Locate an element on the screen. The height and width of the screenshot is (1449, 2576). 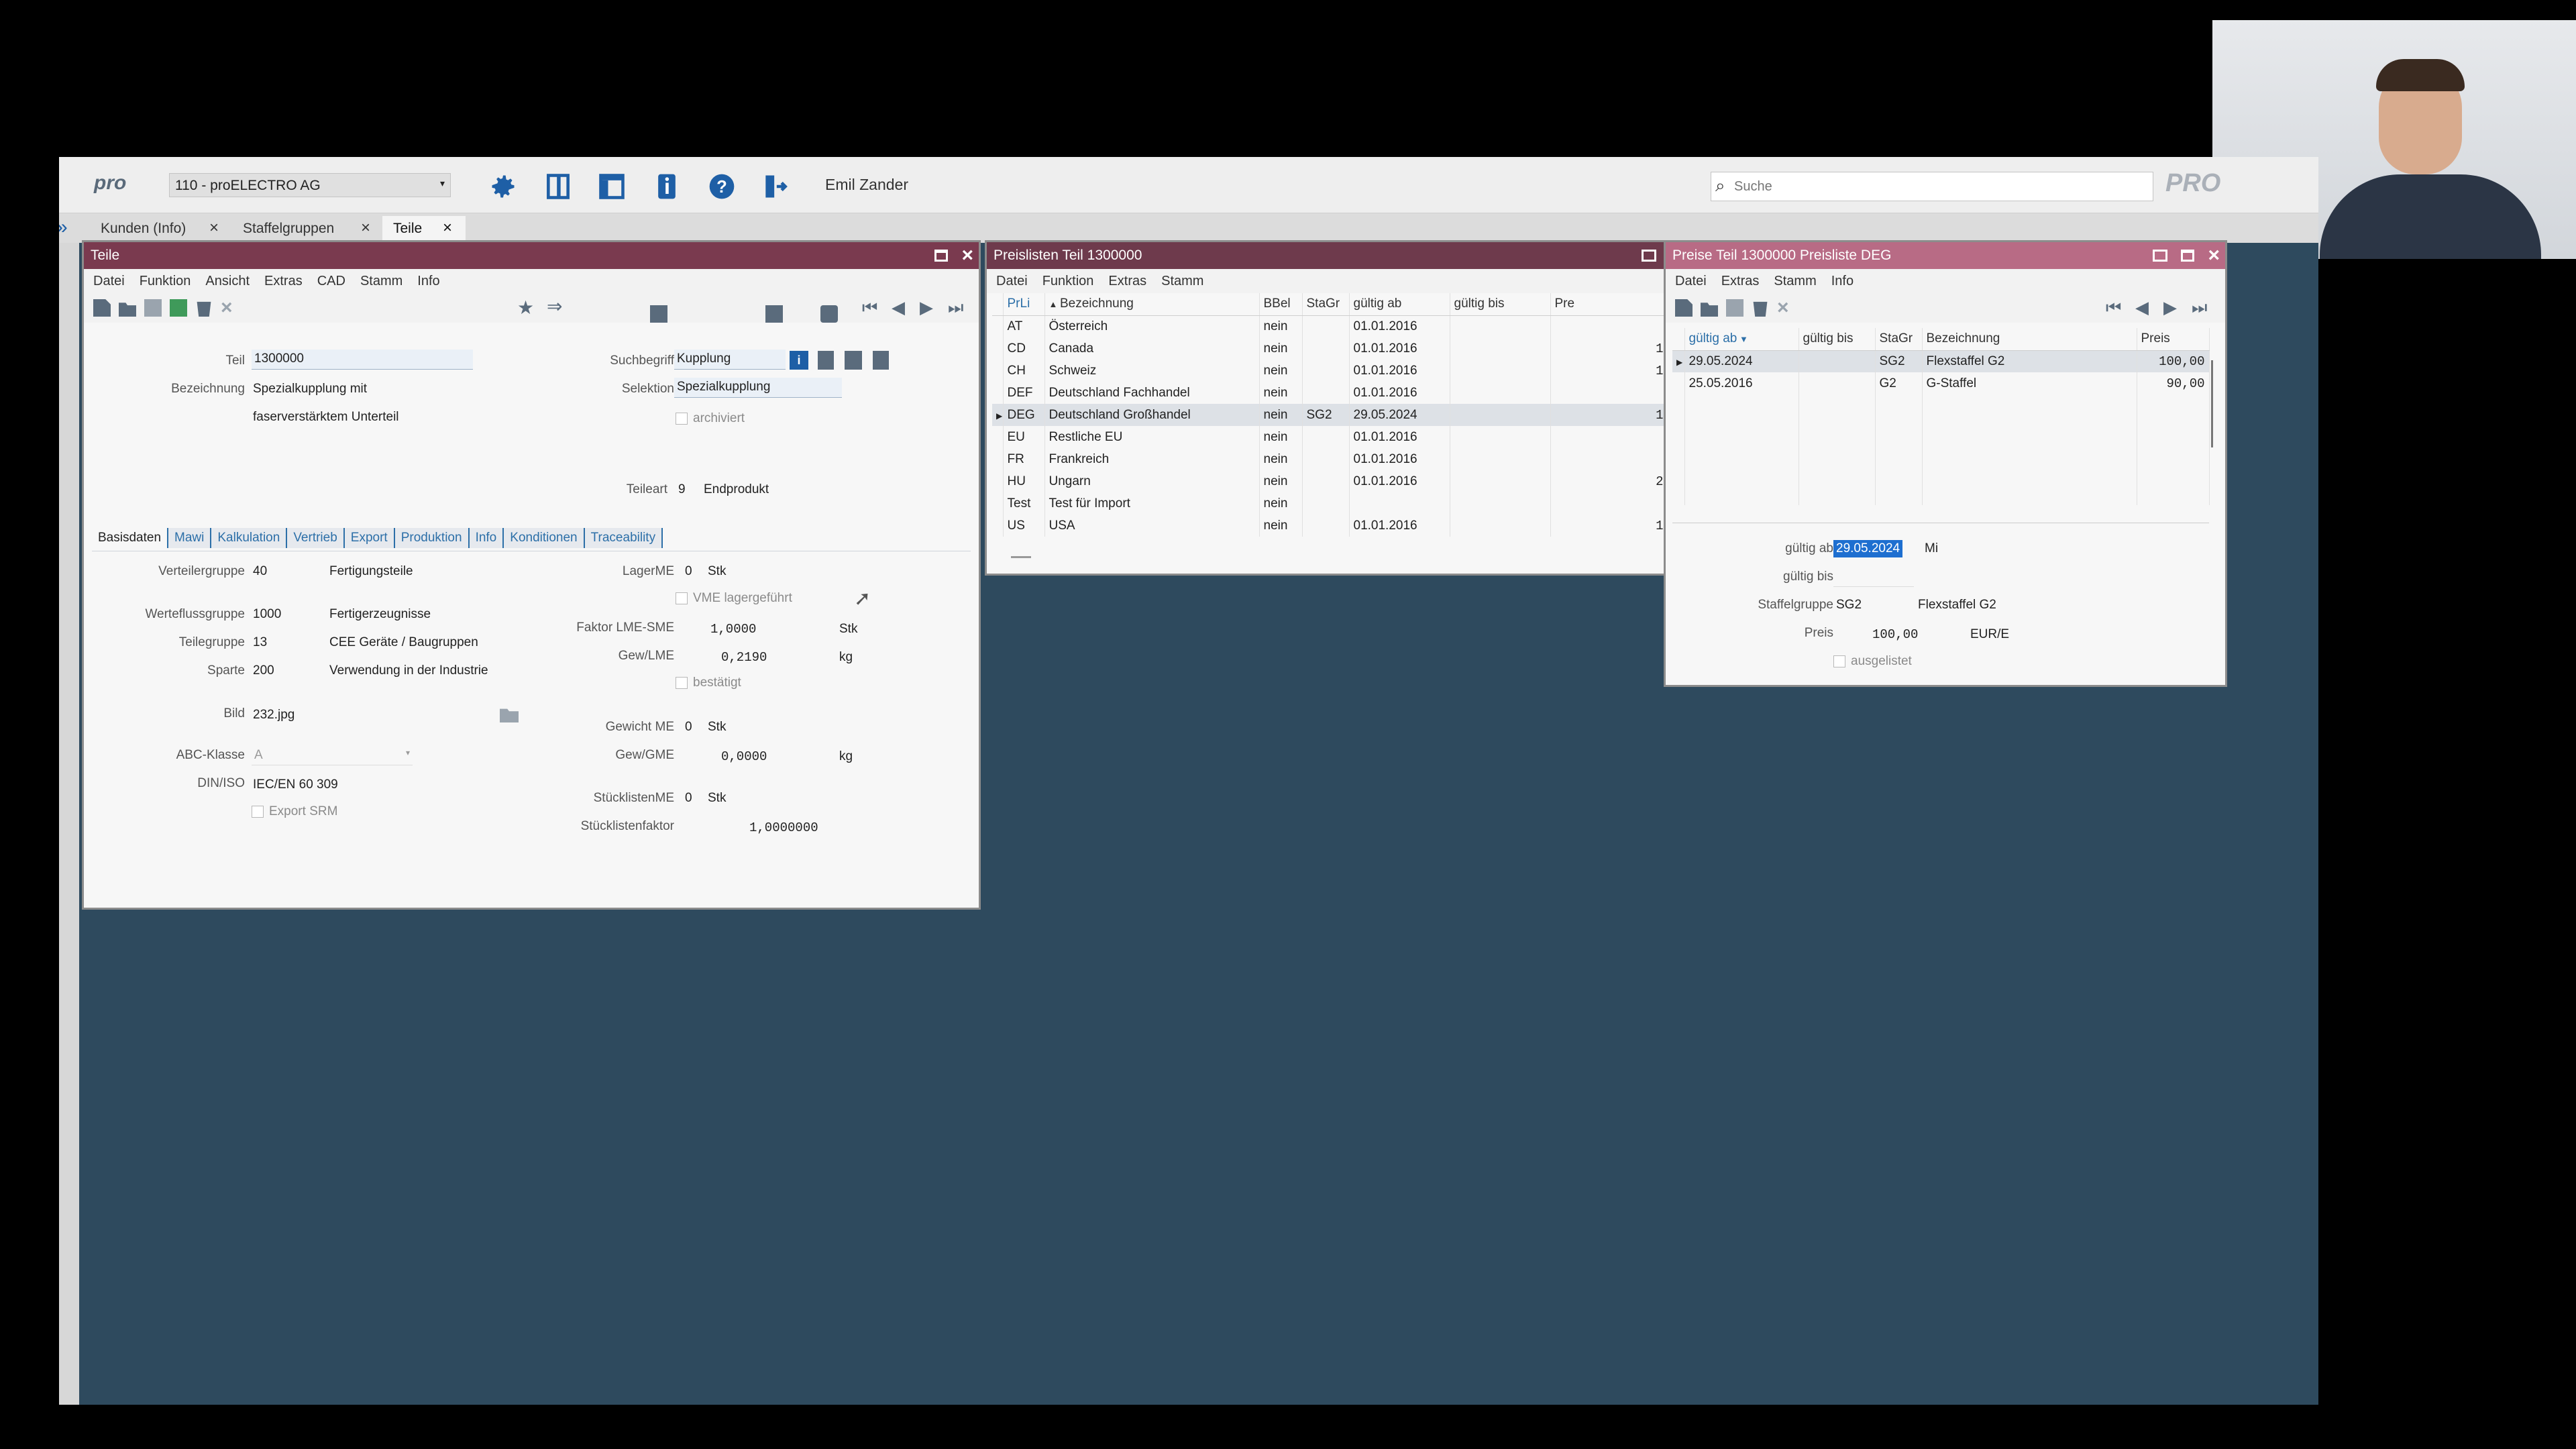
search-box: ⌕ is located at coordinates (1932, 186).